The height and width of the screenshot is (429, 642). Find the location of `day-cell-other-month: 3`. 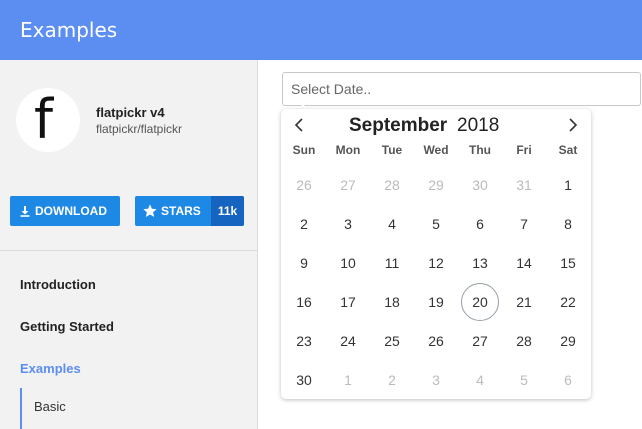

day-cell-other-month: 3 is located at coordinates (436, 379).